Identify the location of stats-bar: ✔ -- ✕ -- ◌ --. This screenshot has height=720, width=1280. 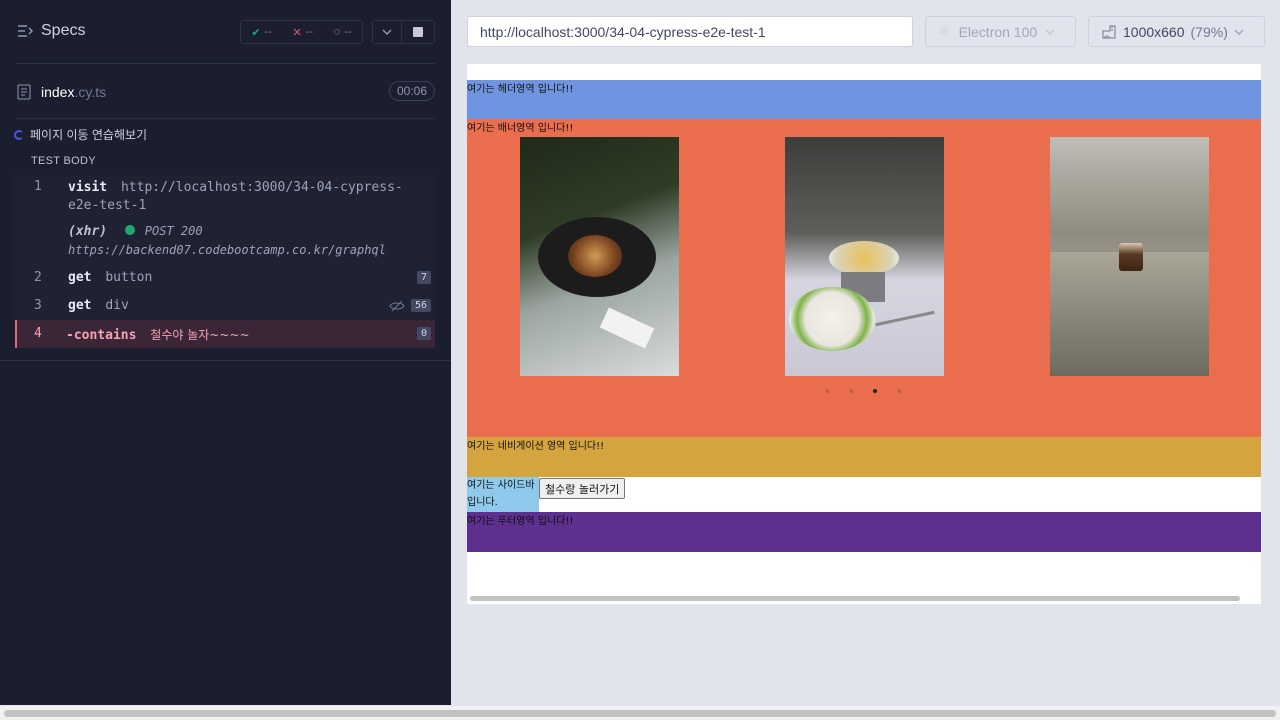
(301, 32).